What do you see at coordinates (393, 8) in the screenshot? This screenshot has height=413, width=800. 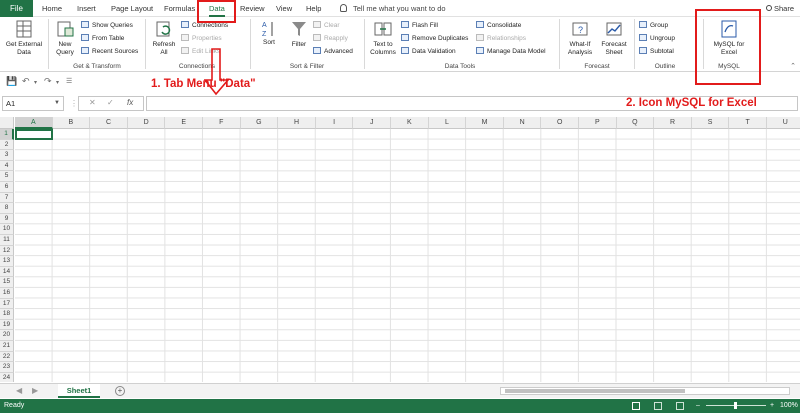 I see `tell-me-box: Tell me what you want to do` at bounding box center [393, 8].